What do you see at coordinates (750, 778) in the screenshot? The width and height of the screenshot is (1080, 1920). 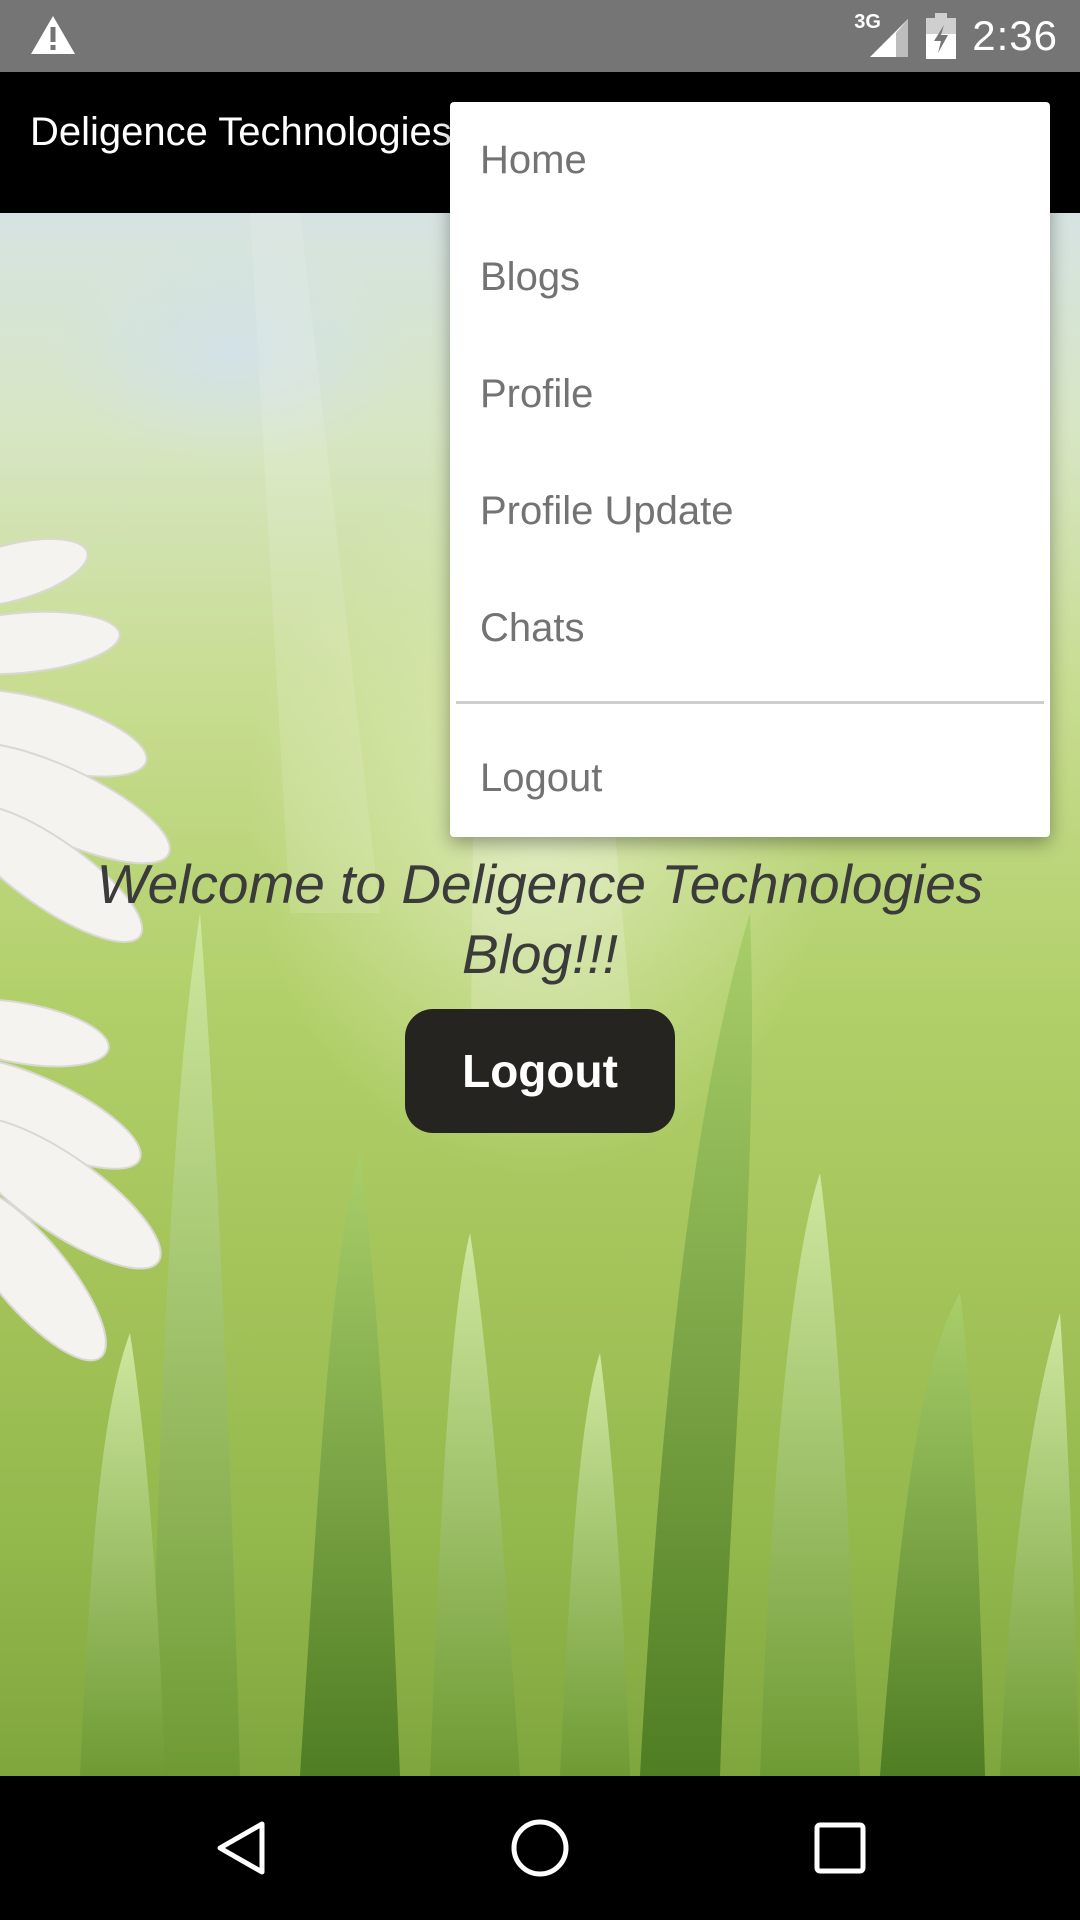 I see `menu-item-logout: Logout` at bounding box center [750, 778].